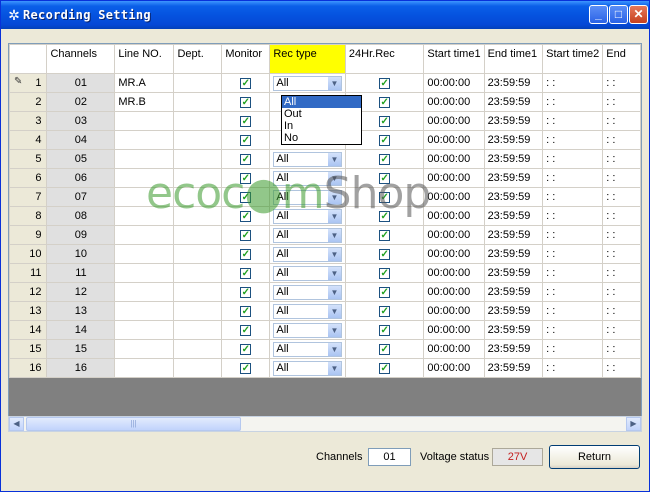 This screenshot has width=650, height=492. What do you see at coordinates (246, 59) in the screenshot?
I see `col-header-monitor: Monitor` at bounding box center [246, 59].